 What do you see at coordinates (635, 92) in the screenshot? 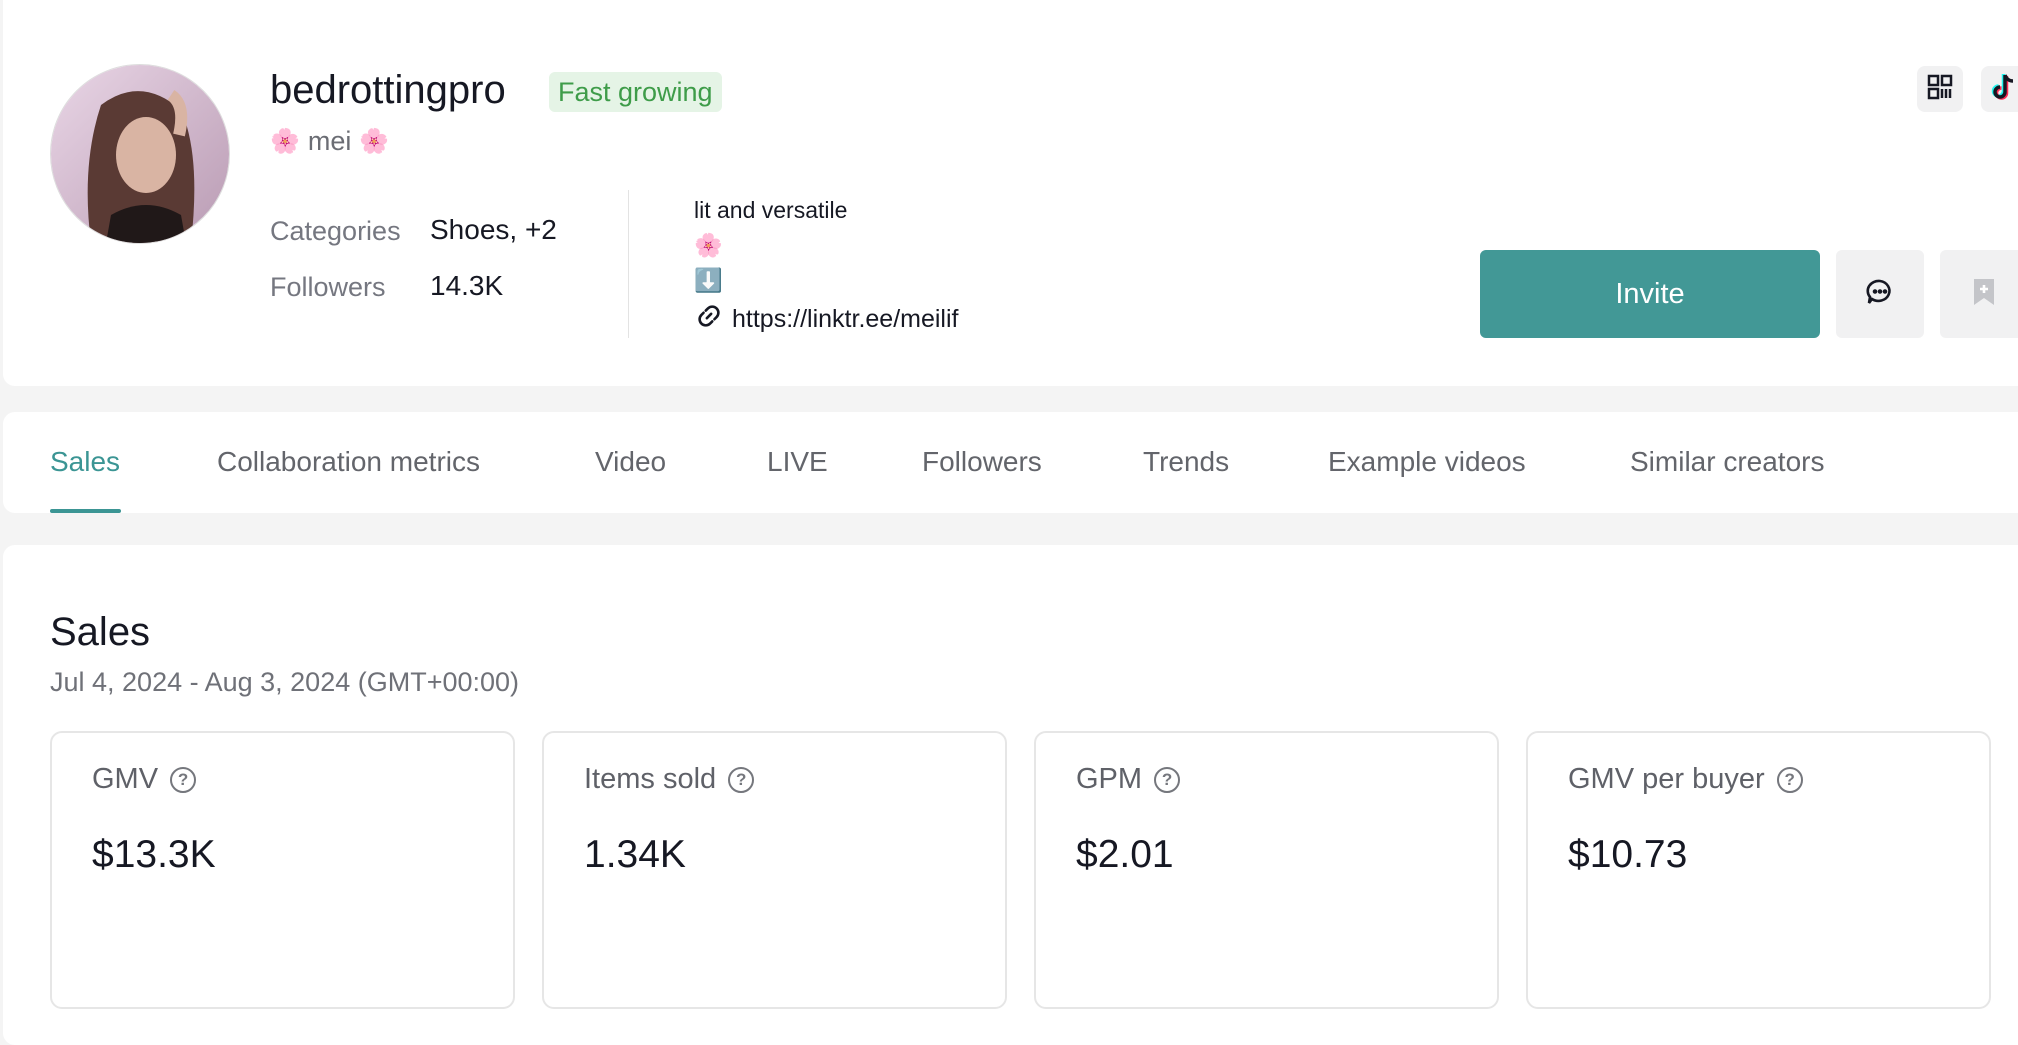
I see `status-badge: Fast growing` at bounding box center [635, 92].